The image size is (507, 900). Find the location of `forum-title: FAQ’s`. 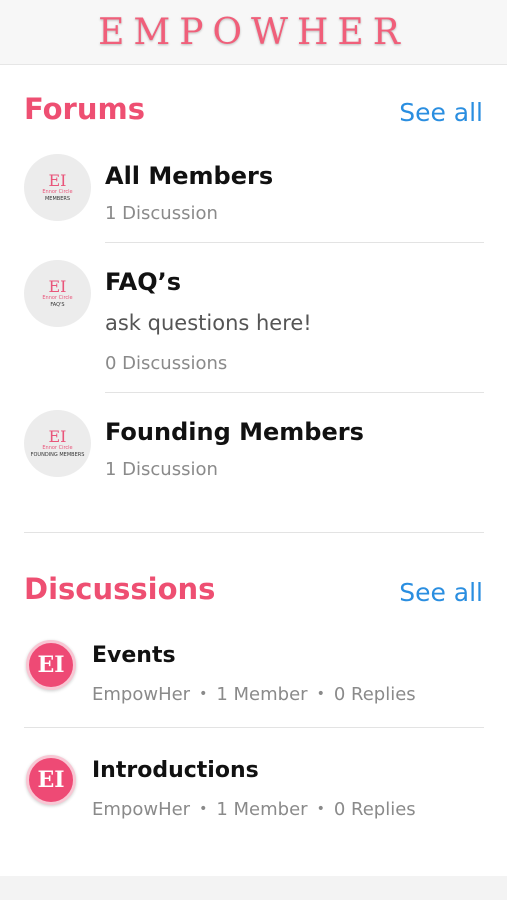

forum-title: FAQ’s is located at coordinates (143, 282).